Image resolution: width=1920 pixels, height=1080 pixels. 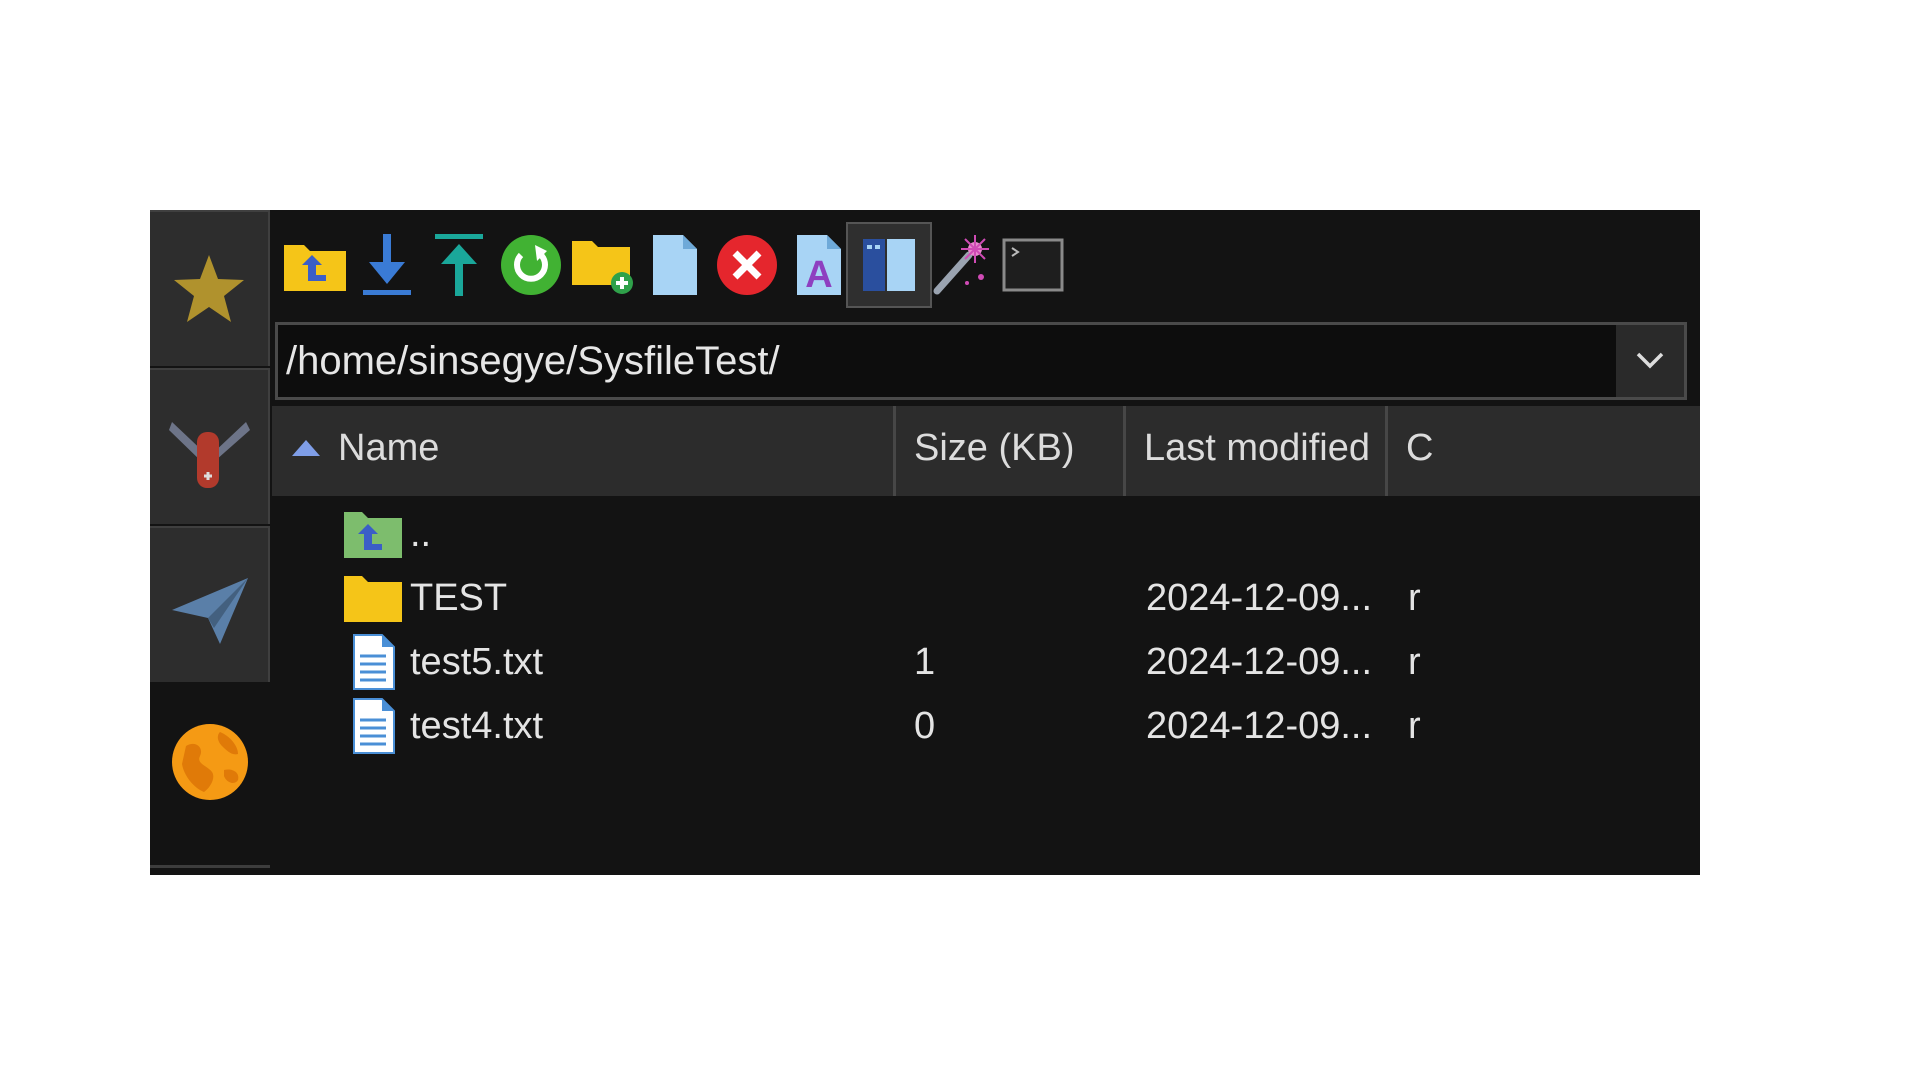 I want to click on rename-icon: A, so click(x=819, y=265).